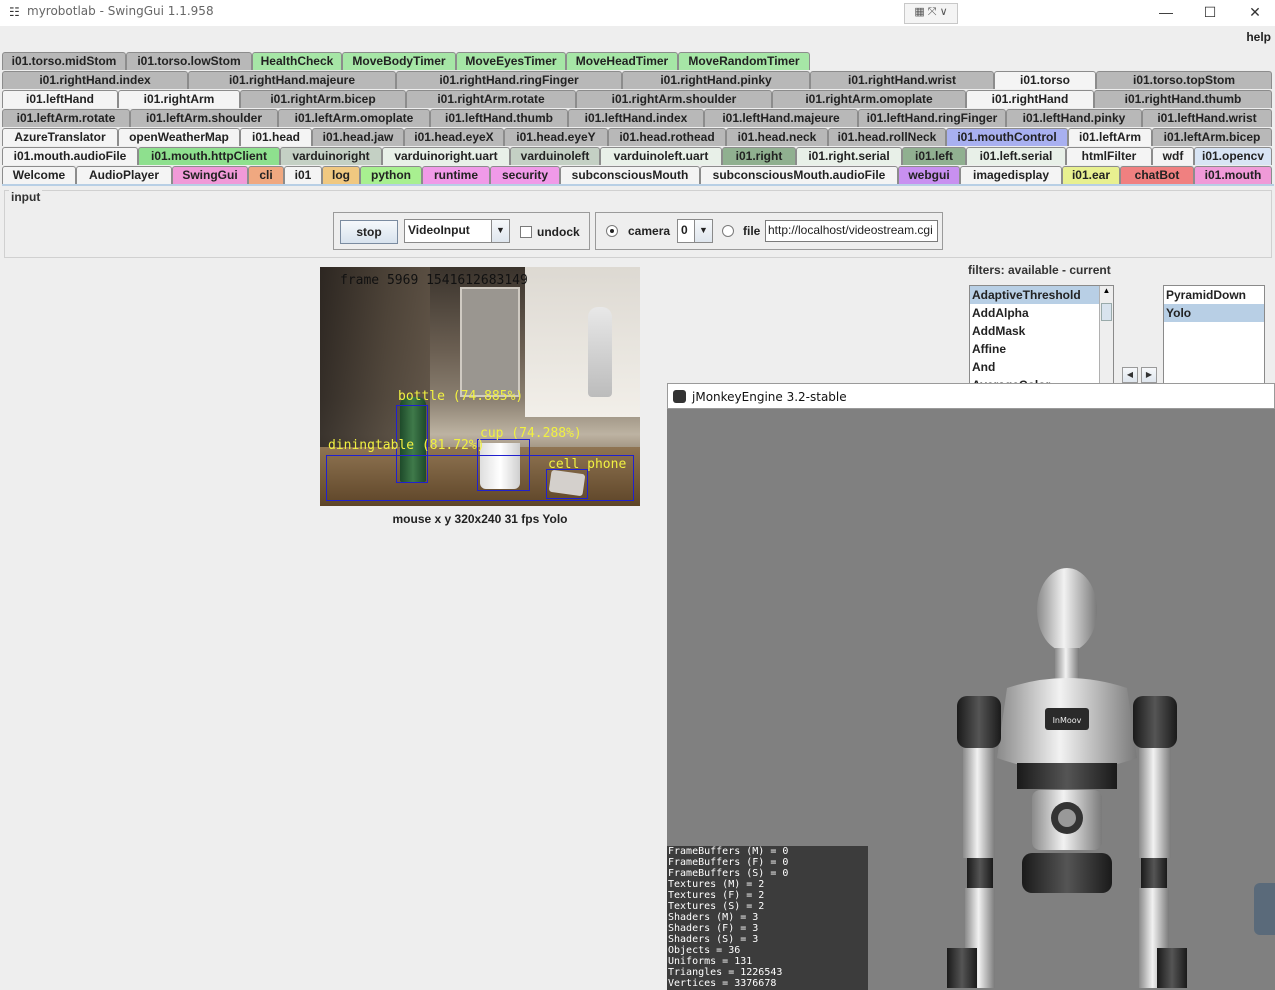 The height and width of the screenshot is (990, 1275). What do you see at coordinates (1041, 313) in the screenshot?
I see `available-filter-item: AddAlpha` at bounding box center [1041, 313].